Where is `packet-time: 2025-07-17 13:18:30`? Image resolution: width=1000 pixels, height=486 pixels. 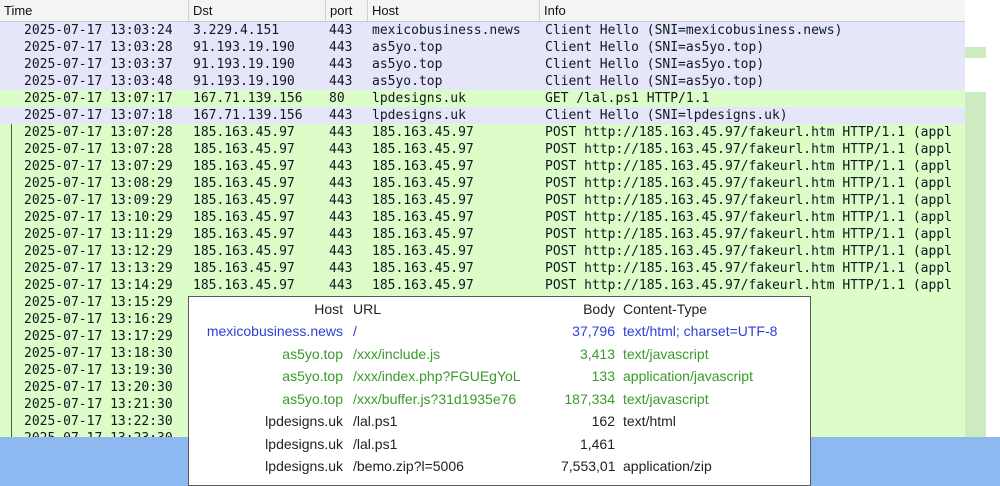 packet-time: 2025-07-17 13:18:30 is located at coordinates (98, 353).